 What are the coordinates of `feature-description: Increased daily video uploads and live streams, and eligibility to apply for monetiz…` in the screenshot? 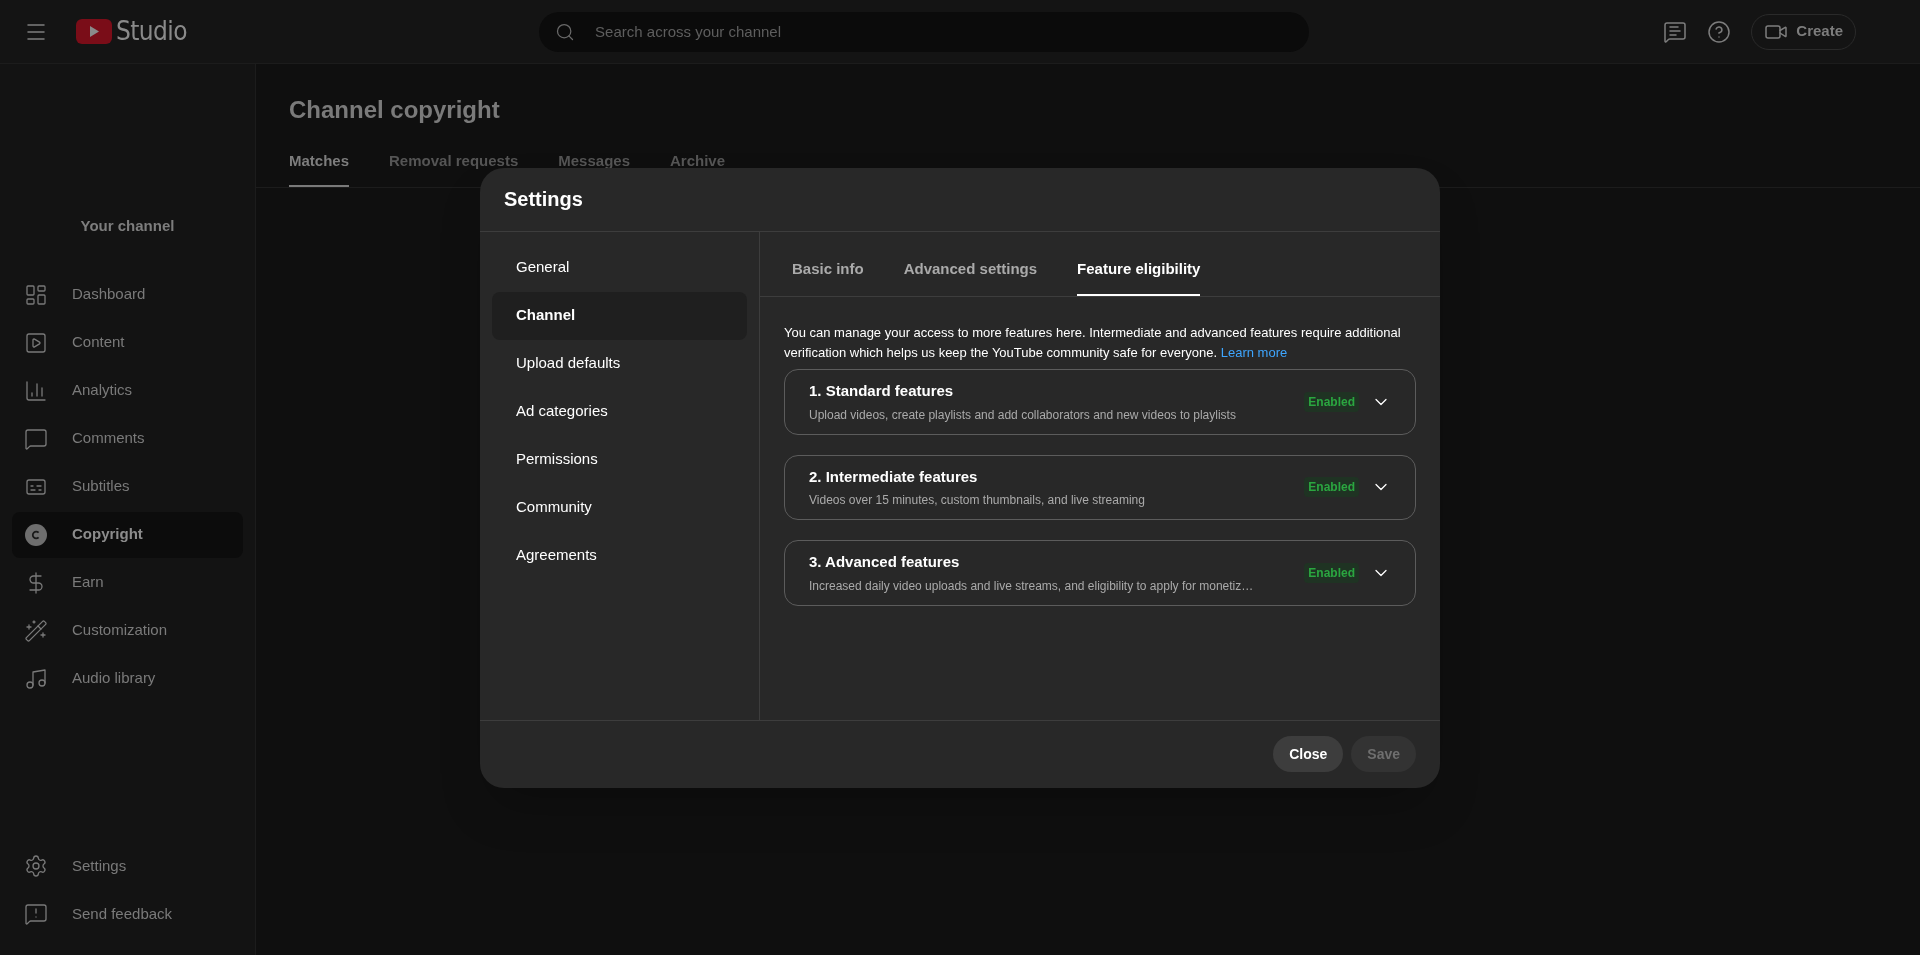 It's located at (1032, 586).